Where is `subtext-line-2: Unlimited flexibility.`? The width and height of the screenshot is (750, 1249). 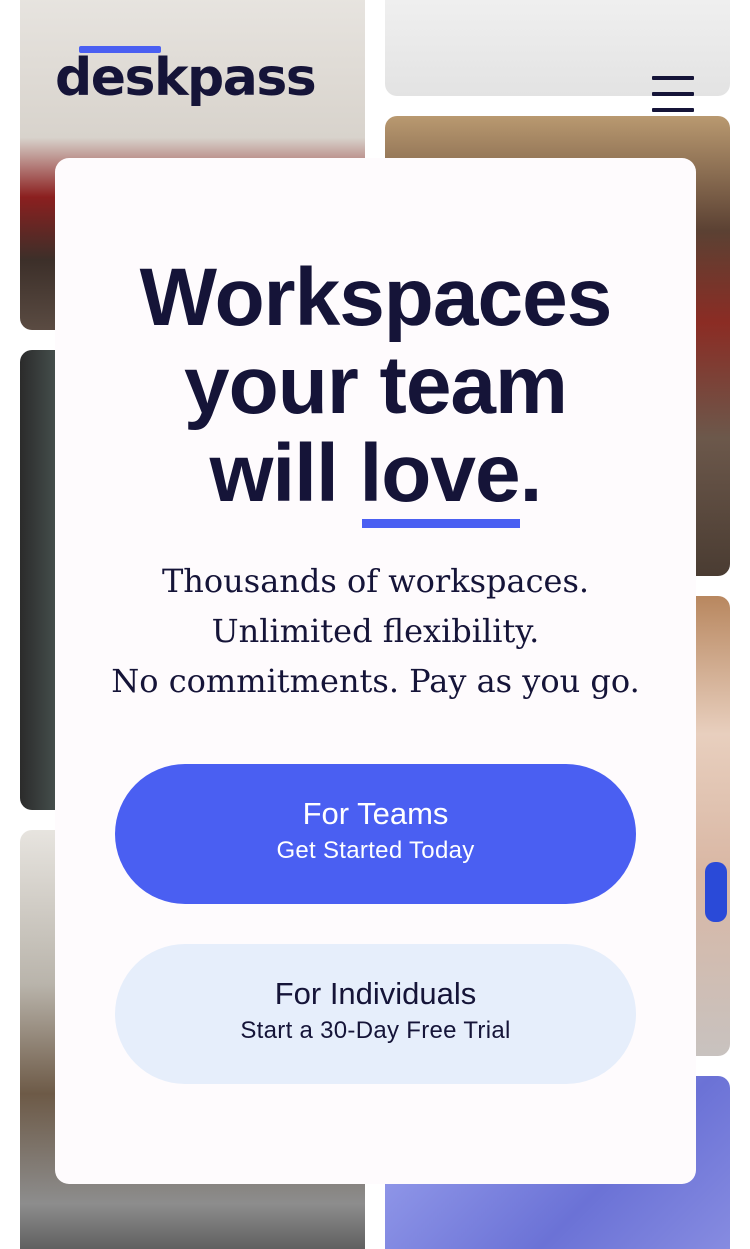 subtext-line-2: Unlimited flexibility. is located at coordinates (375, 631).